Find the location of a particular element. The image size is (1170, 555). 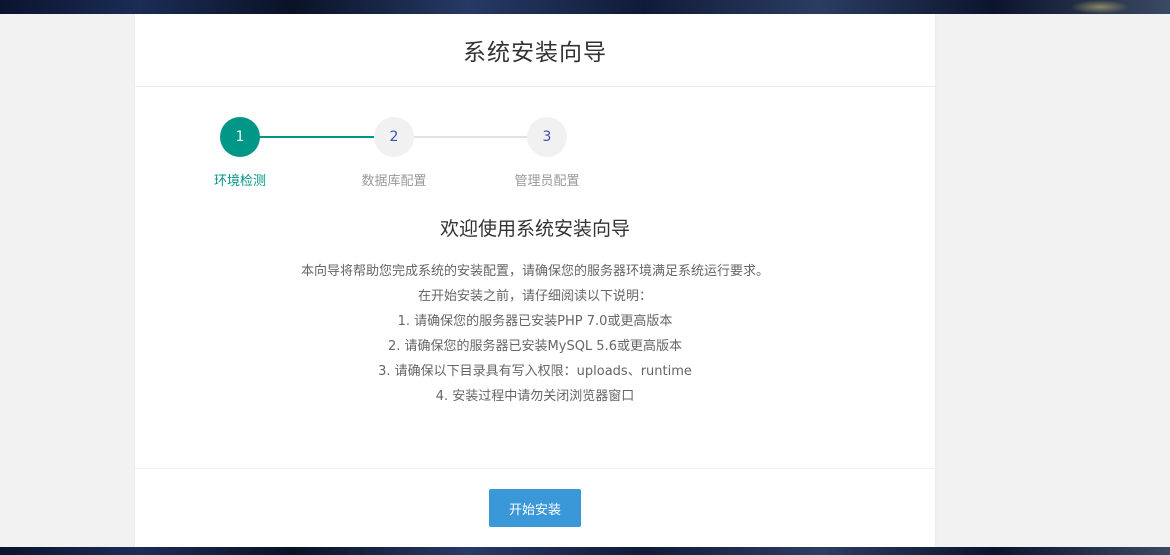

panel-footer: 开始安装 is located at coordinates (535, 508).